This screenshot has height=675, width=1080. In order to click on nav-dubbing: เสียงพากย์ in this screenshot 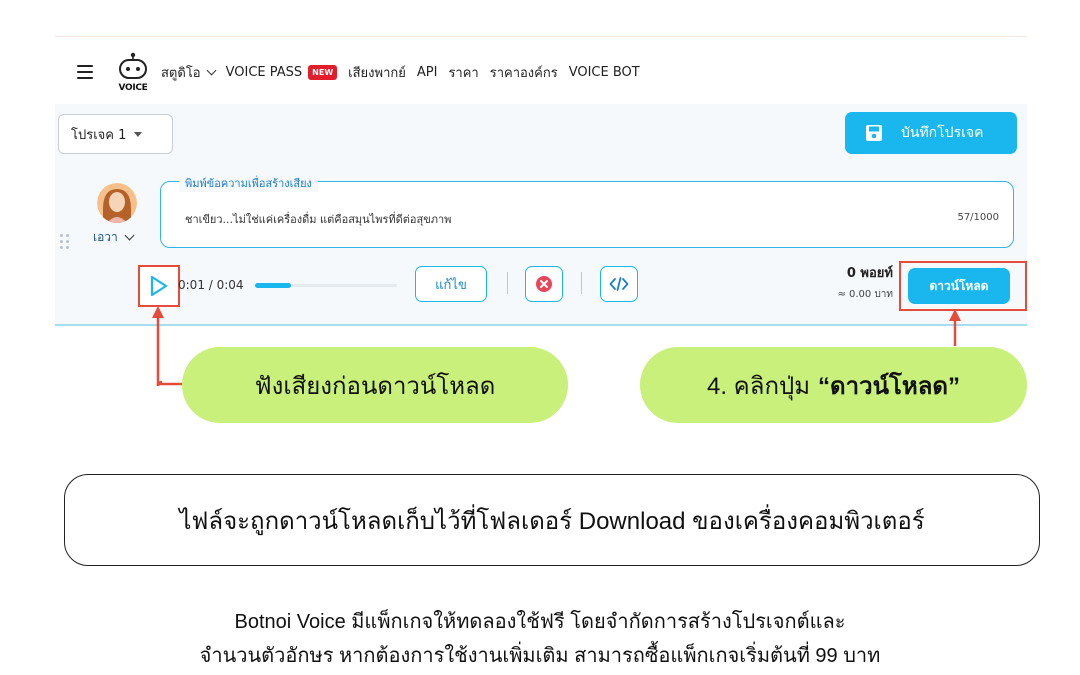, I will do `click(377, 72)`.